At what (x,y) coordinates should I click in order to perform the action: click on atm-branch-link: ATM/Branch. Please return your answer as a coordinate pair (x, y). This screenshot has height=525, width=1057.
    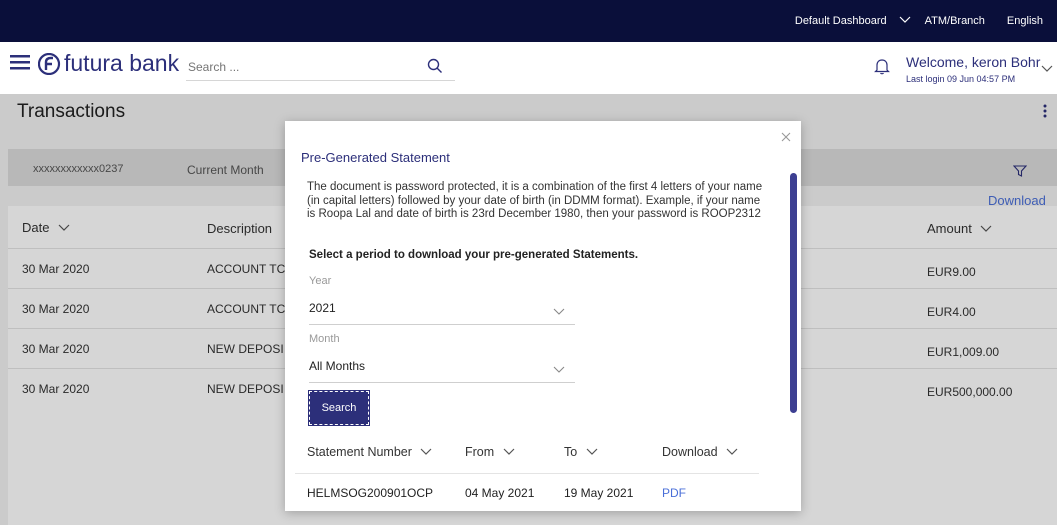
    Looking at the image, I should click on (955, 21).